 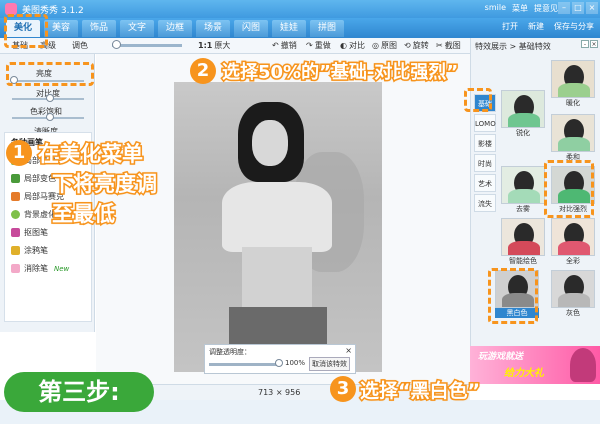 What do you see at coordinates (573, 261) in the screenshot?
I see `effect-full-color-label: 全彩` at bounding box center [573, 261].